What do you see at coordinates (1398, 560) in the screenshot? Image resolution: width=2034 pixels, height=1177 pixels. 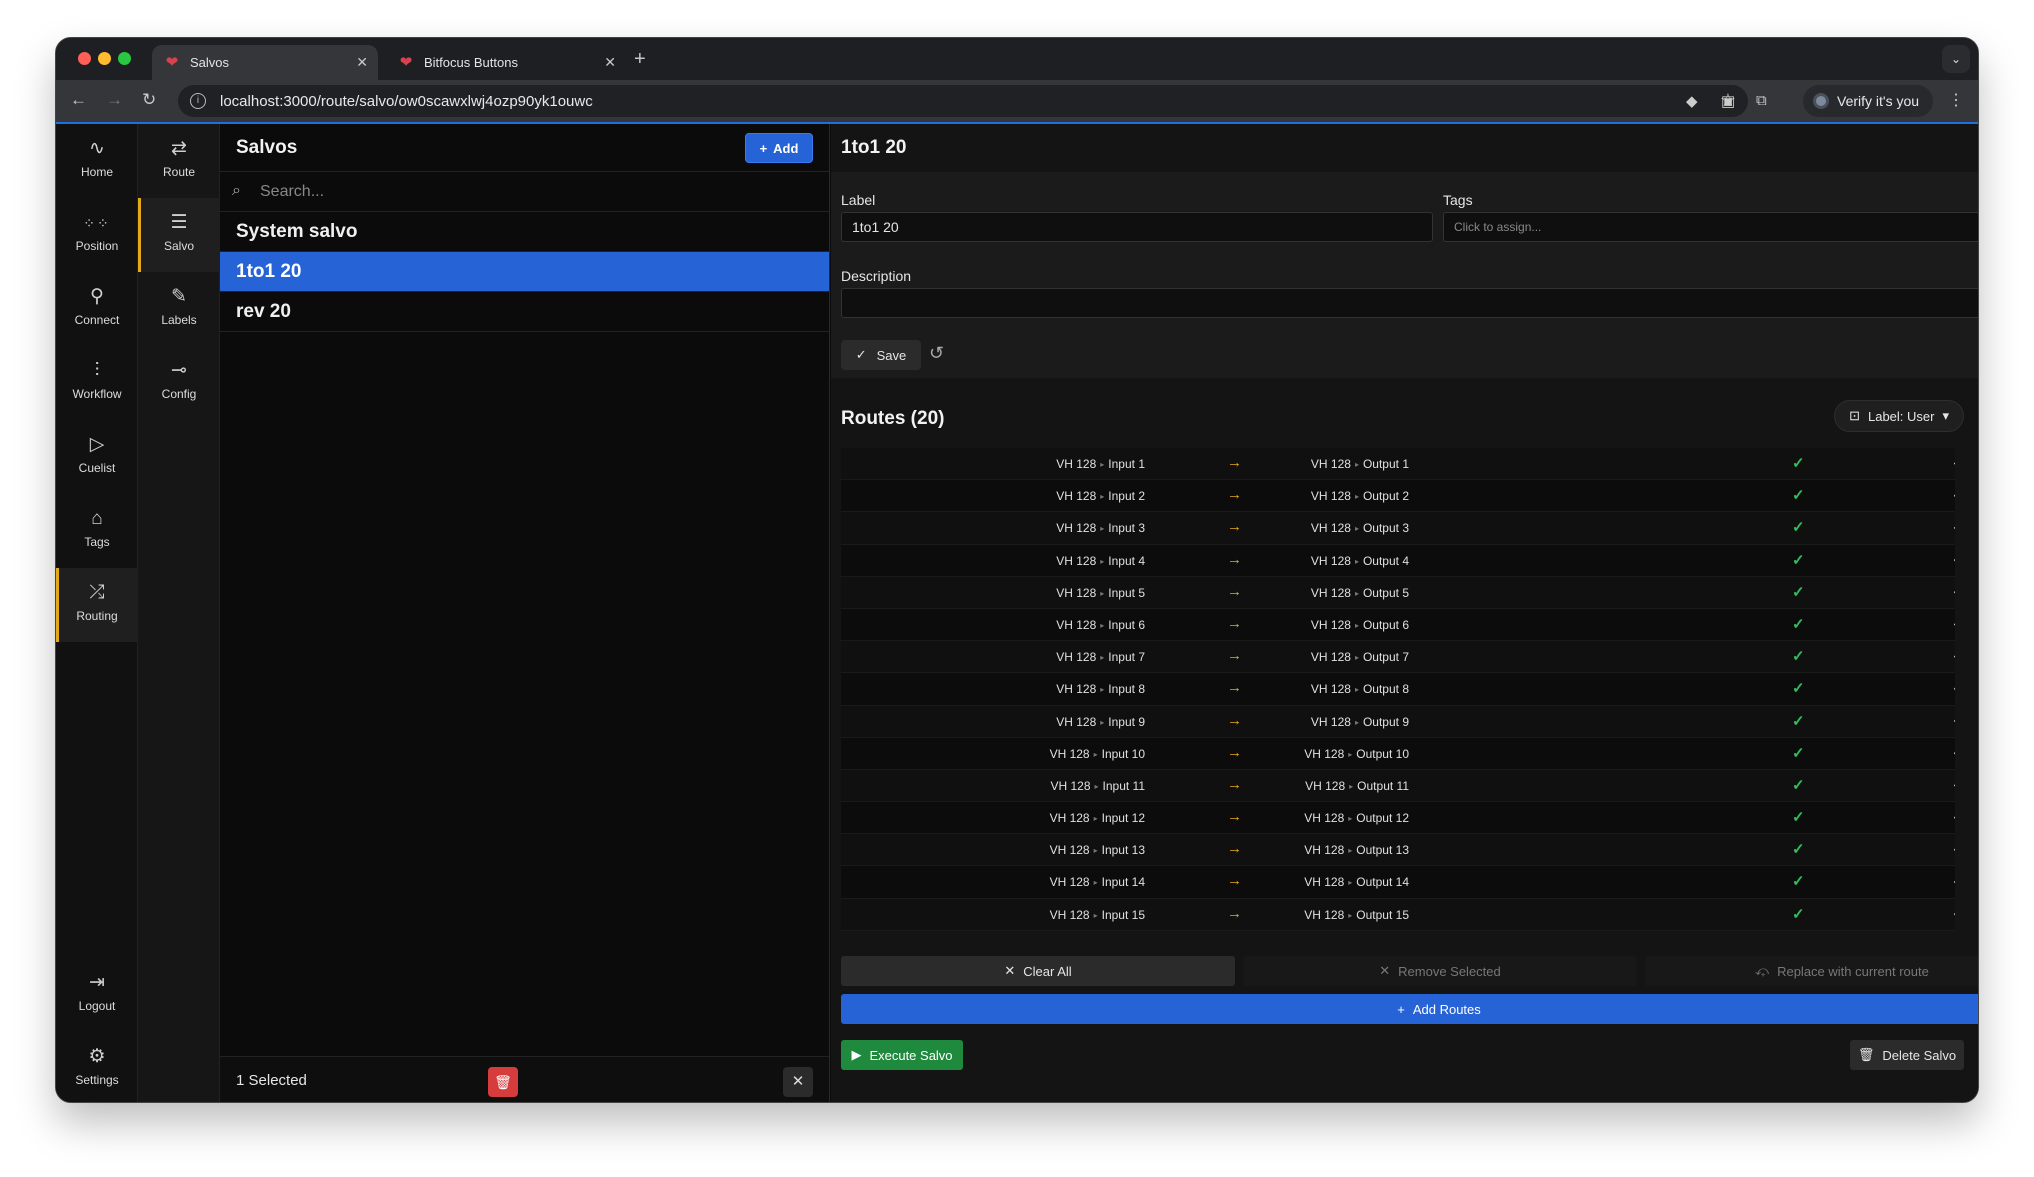 I see `route-row: VH 128 ▸ Input 4 → VH 128 ▸ Output 4 ✓` at bounding box center [1398, 560].